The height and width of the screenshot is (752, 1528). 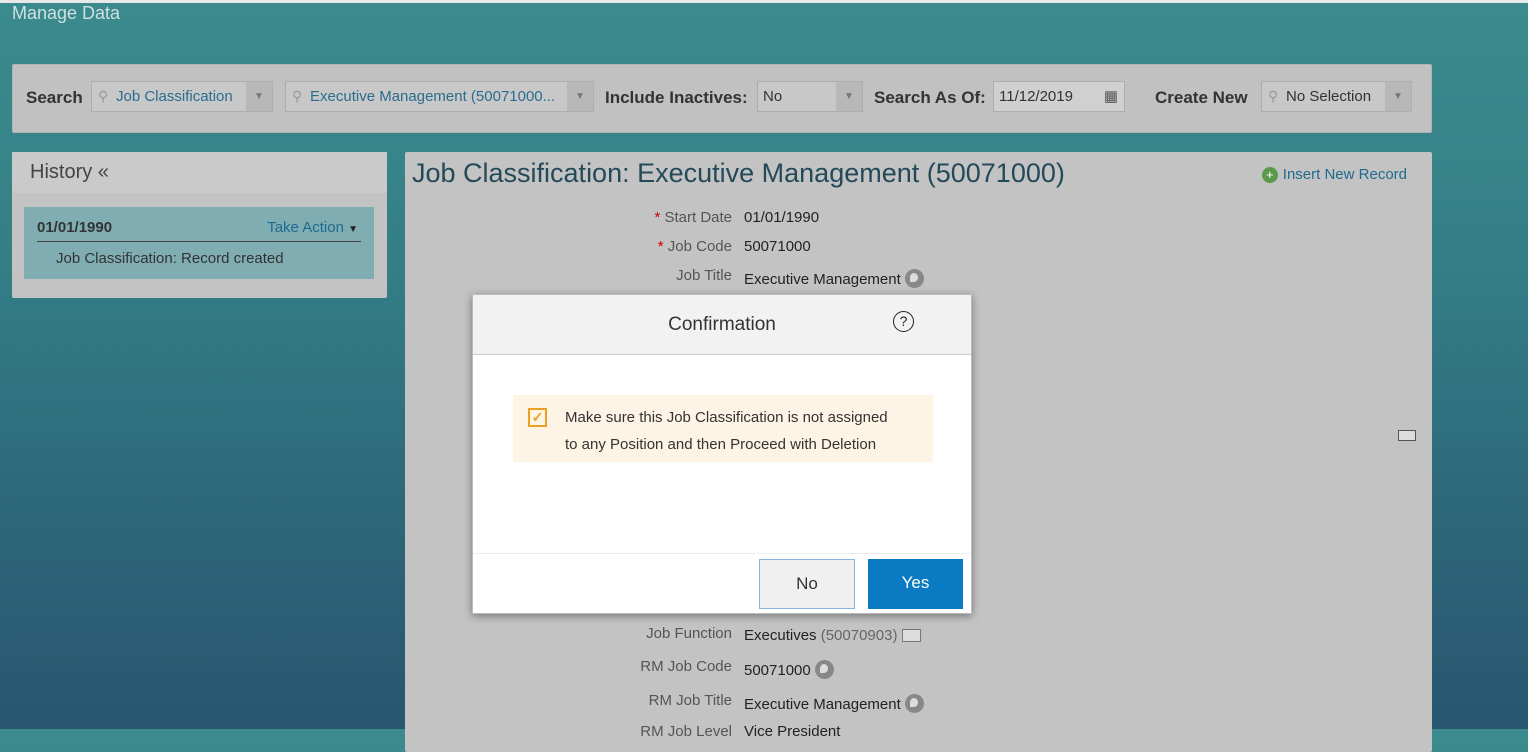 What do you see at coordinates (676, 97) in the screenshot?
I see `include-inactives-label: Include Inactives:` at bounding box center [676, 97].